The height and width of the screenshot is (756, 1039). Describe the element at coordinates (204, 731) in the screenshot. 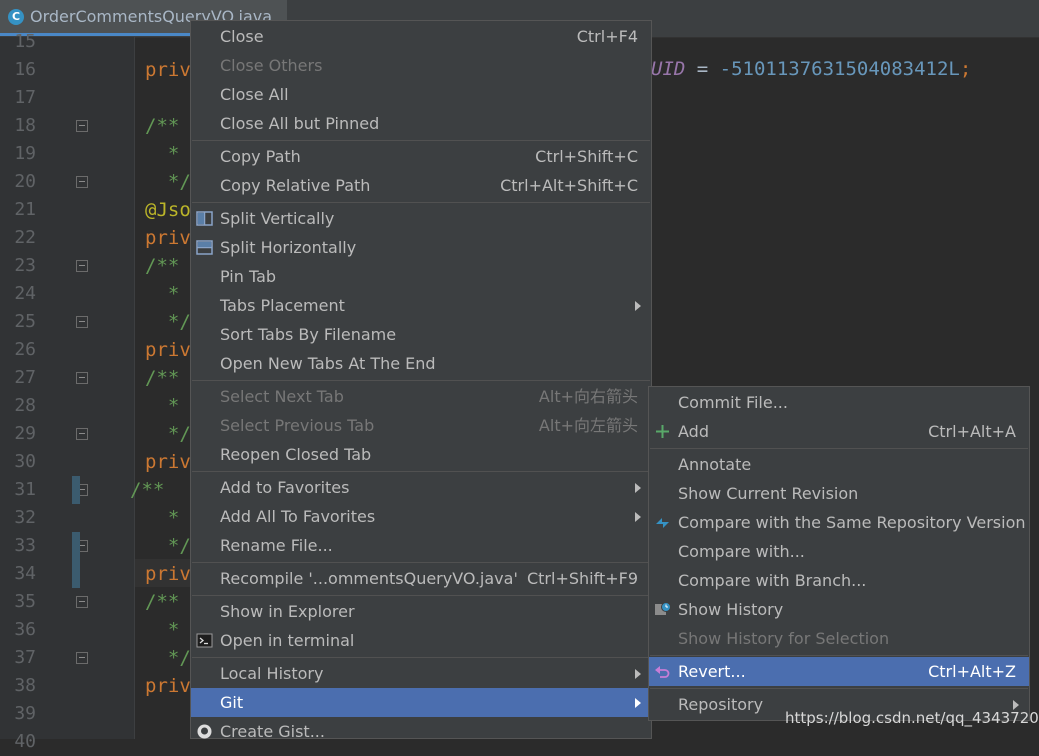

I see `github-icon` at that location.